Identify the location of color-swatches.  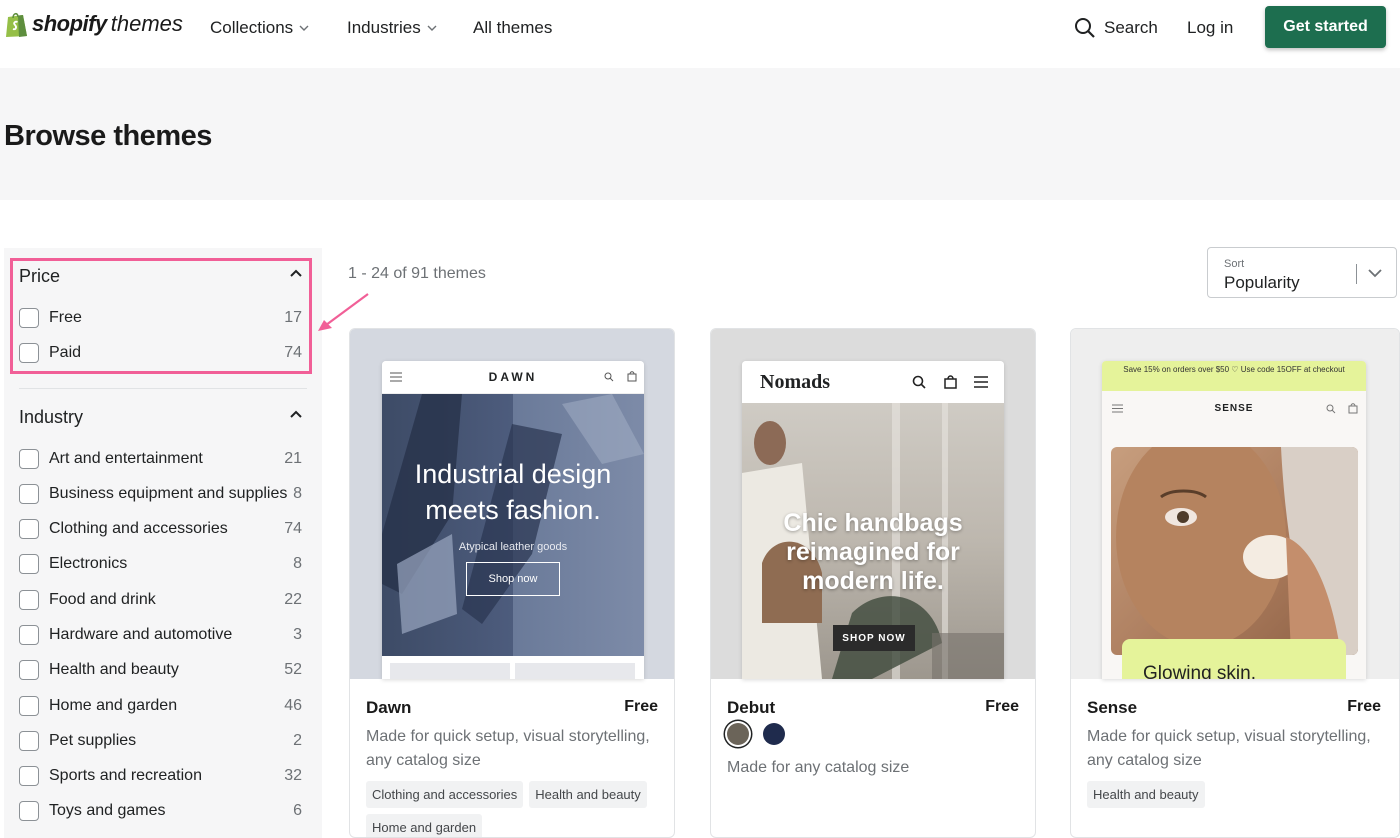
(756, 734).